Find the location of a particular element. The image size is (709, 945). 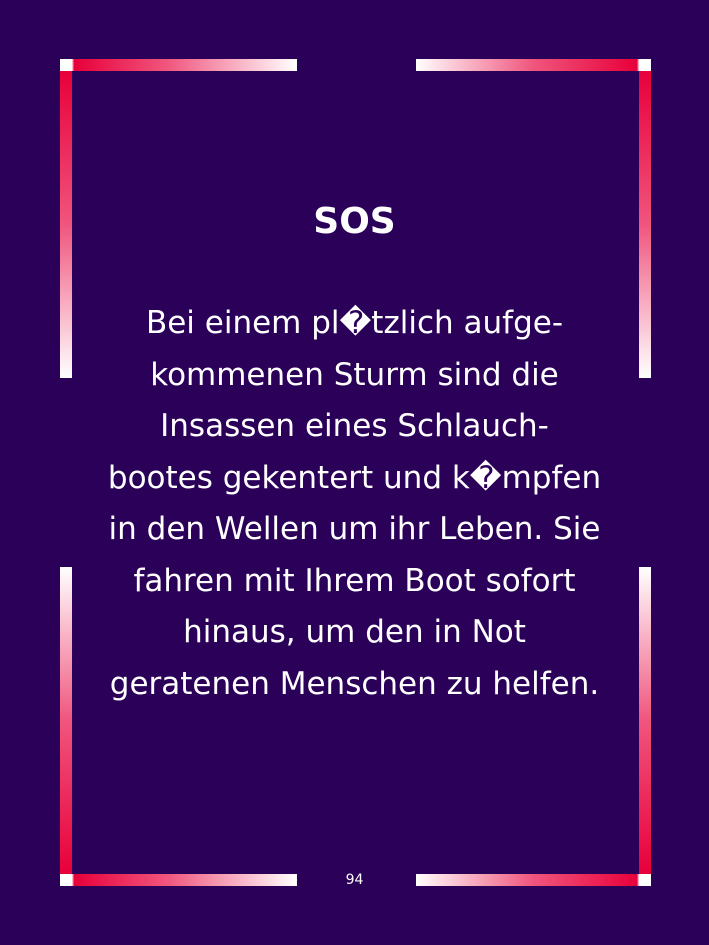

frame-top-right-bar is located at coordinates (533, 65).